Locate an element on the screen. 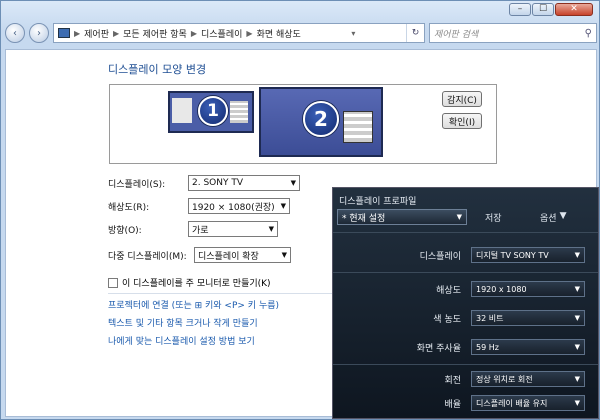 This screenshot has width=600, height=420. main-display-checkbox is located at coordinates (113, 282).